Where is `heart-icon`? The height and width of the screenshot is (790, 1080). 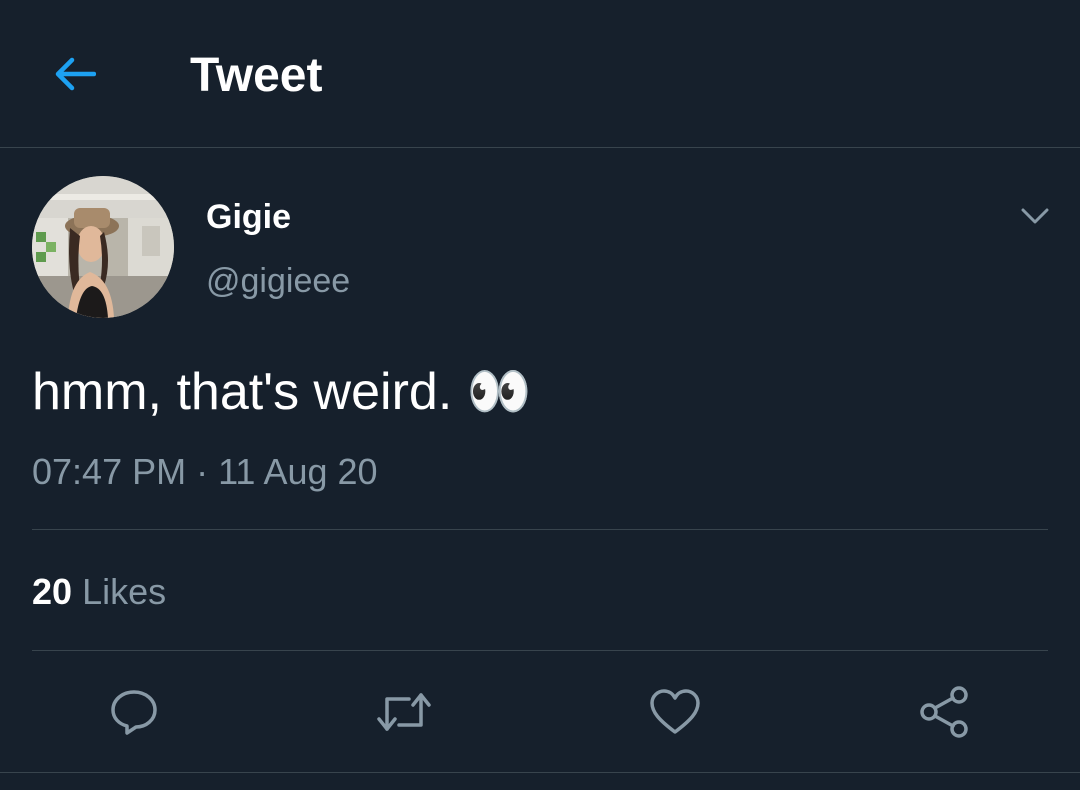
heart-icon is located at coordinates (675, 711).